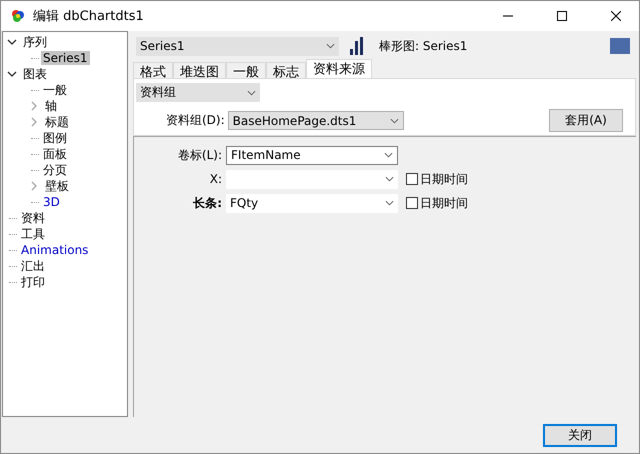 This screenshot has width=640, height=454. What do you see at coordinates (246, 70) in the screenshot?
I see `tab: 一般` at bounding box center [246, 70].